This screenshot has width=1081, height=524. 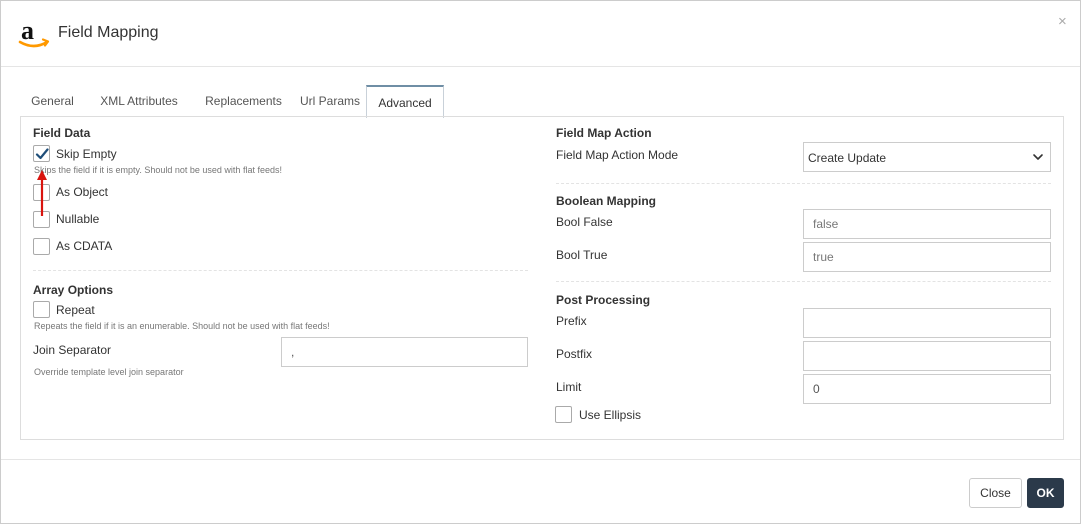 What do you see at coordinates (1038, 157) in the screenshot?
I see `chevron-down-icon` at bounding box center [1038, 157].